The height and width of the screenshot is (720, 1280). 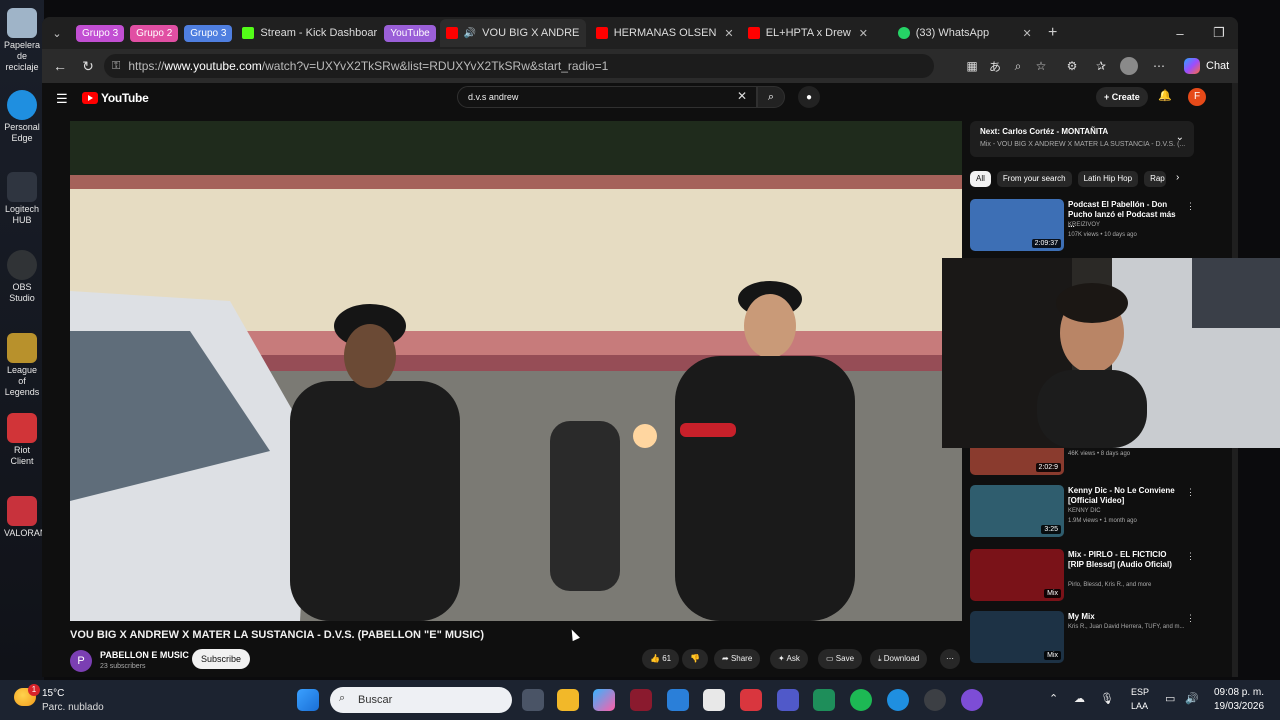 What do you see at coordinates (88, 66) in the screenshot?
I see `refresh-button: ↻` at bounding box center [88, 66].